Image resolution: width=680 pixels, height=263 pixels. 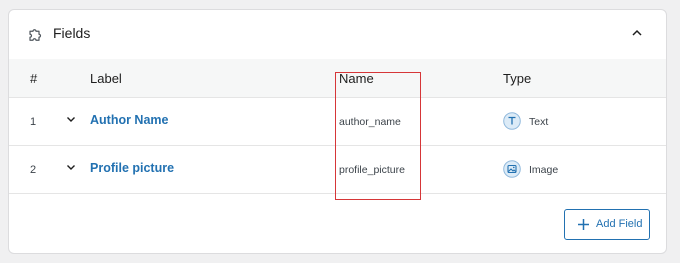 What do you see at coordinates (512, 121) in the screenshot?
I see `text-type-icon` at bounding box center [512, 121].